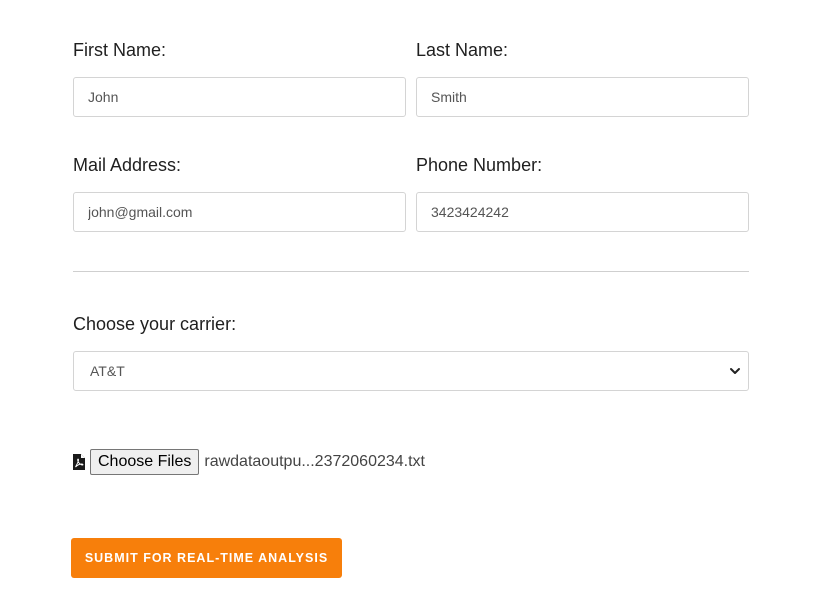  Describe the element at coordinates (120, 50) in the screenshot. I see `first-name-label: First Name:` at that location.